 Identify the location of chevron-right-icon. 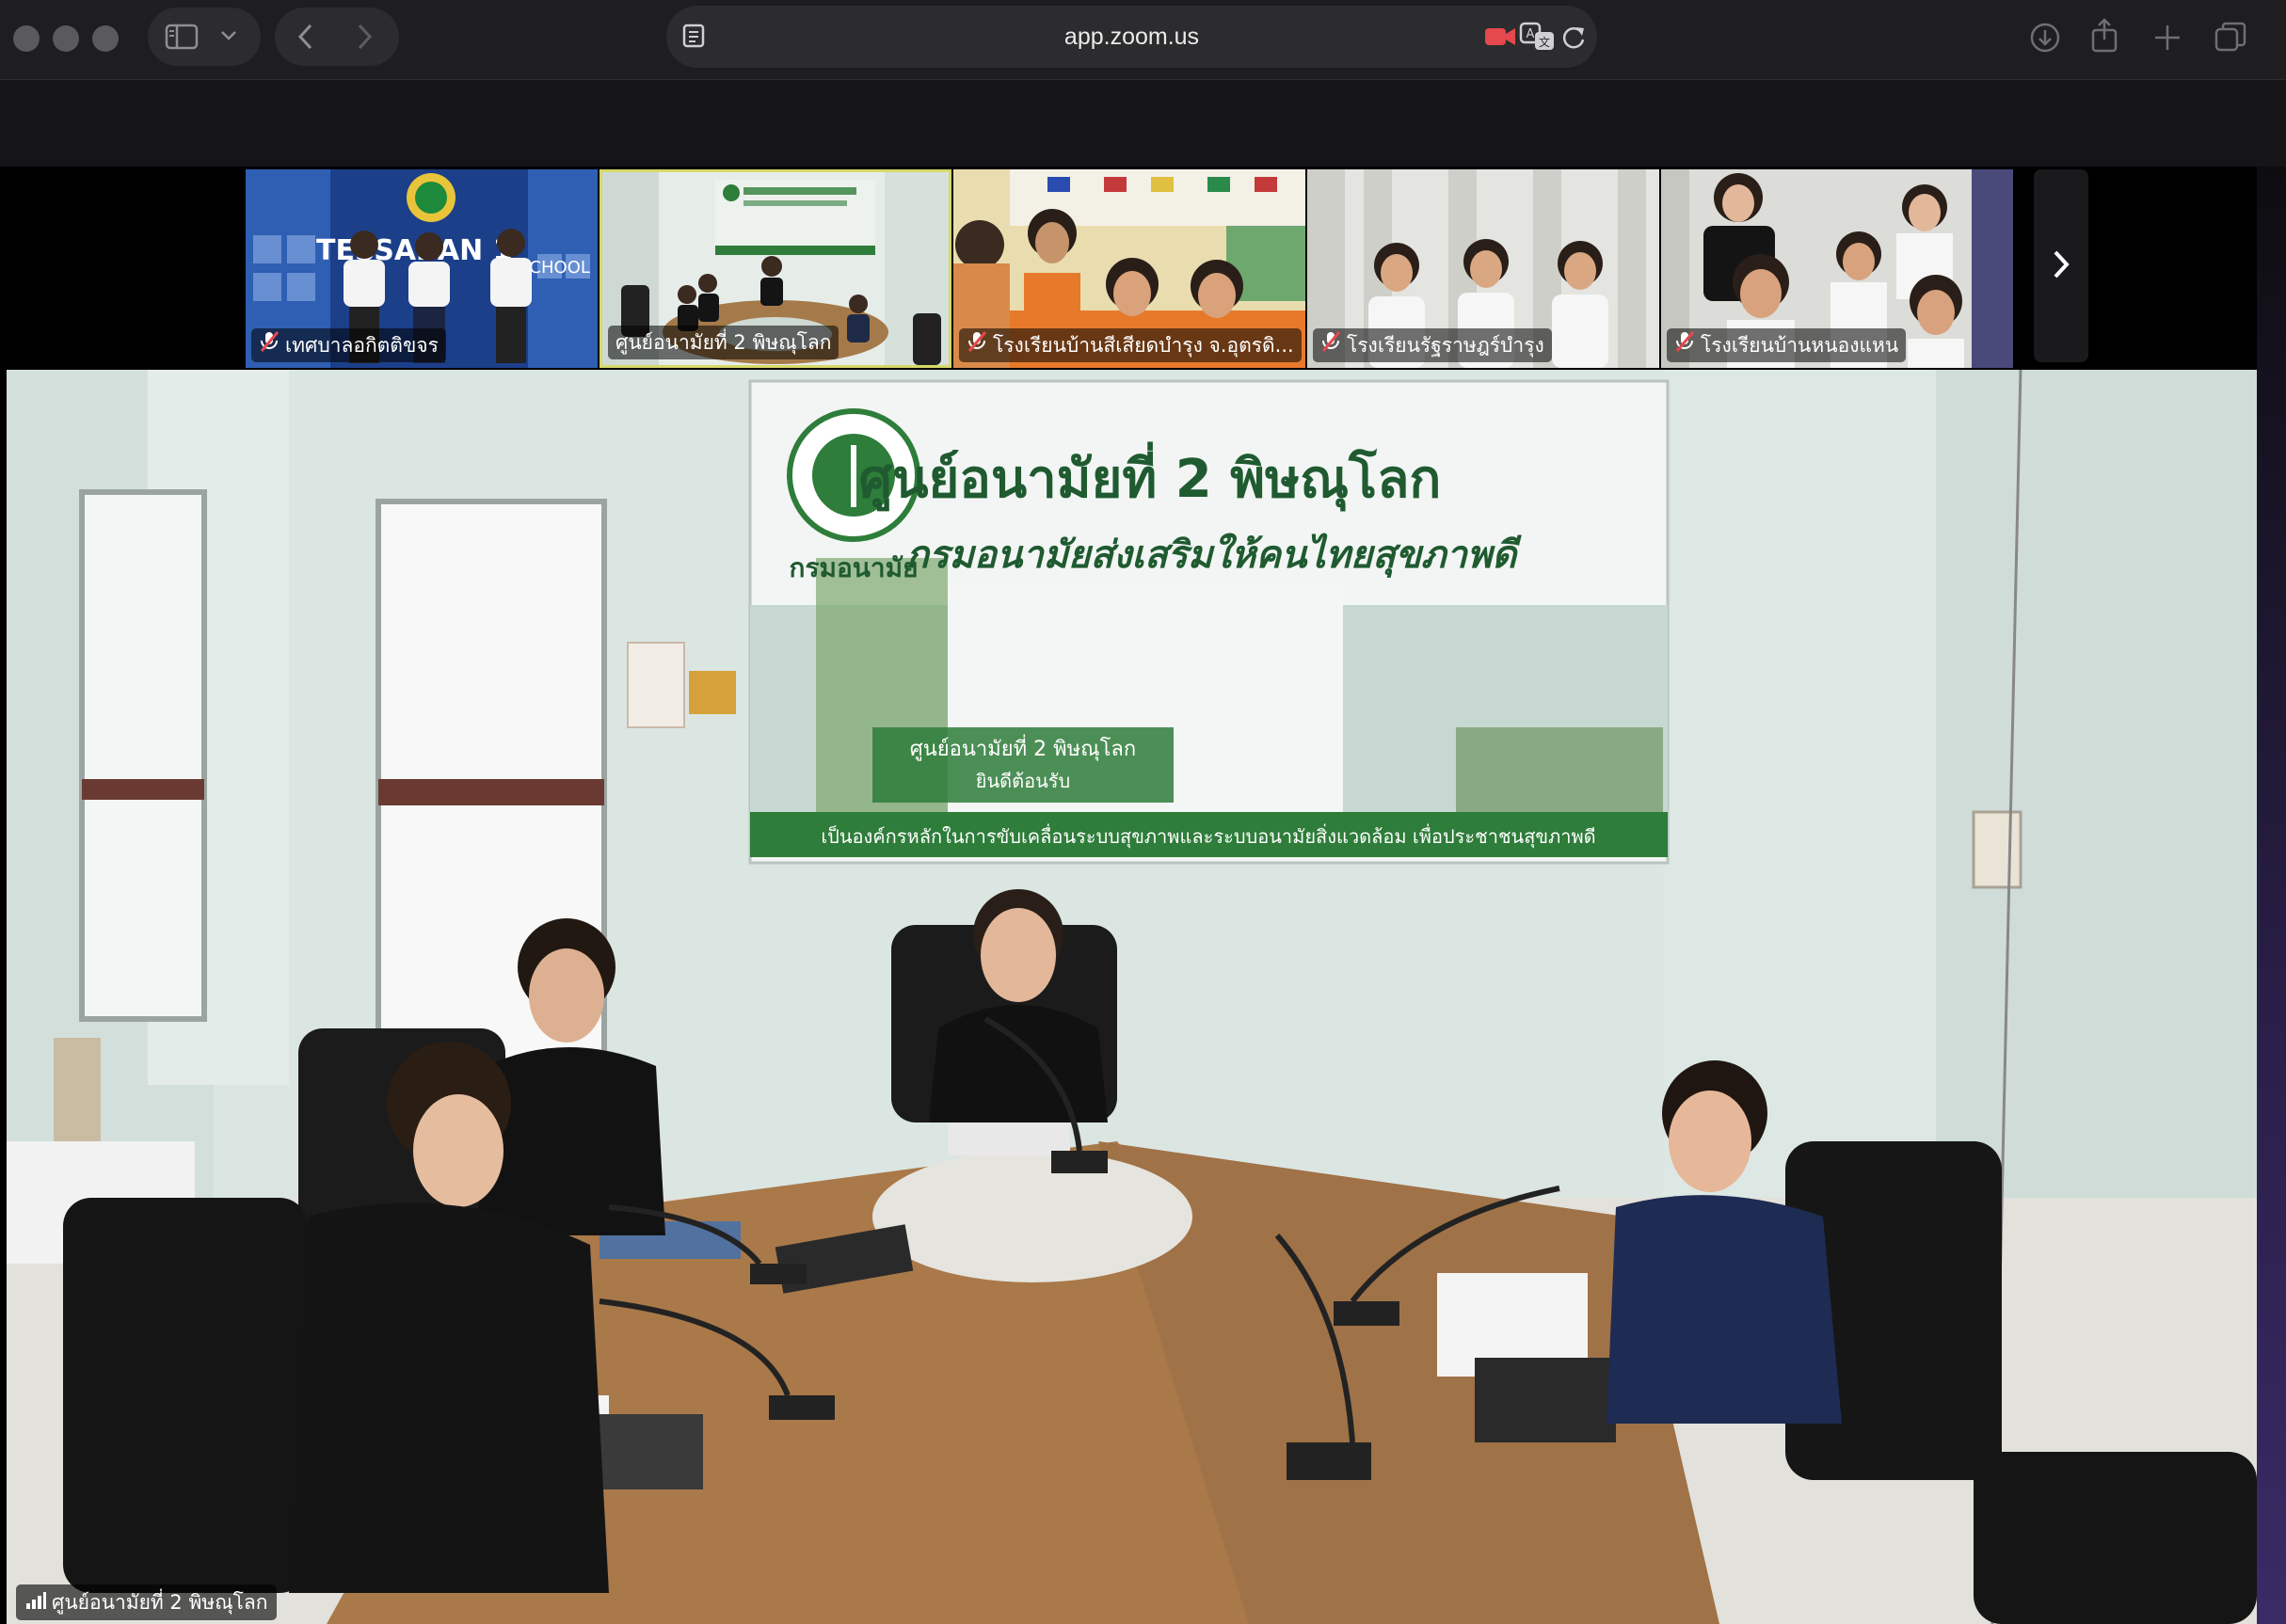
(2061, 266).